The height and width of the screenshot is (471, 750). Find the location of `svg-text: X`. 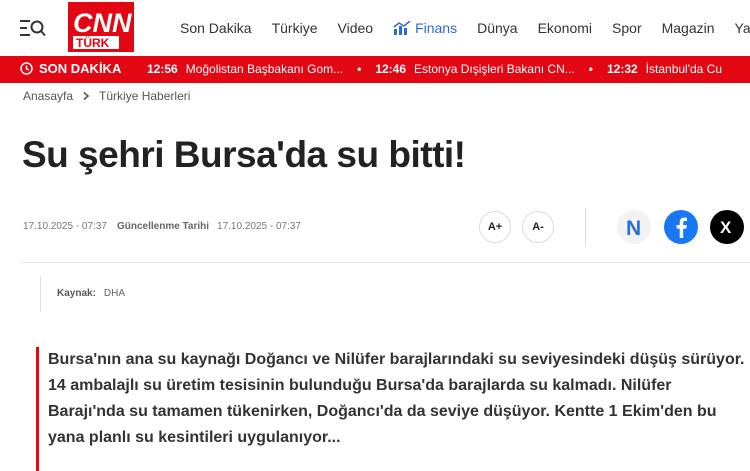

svg-text: X is located at coordinates (726, 227).